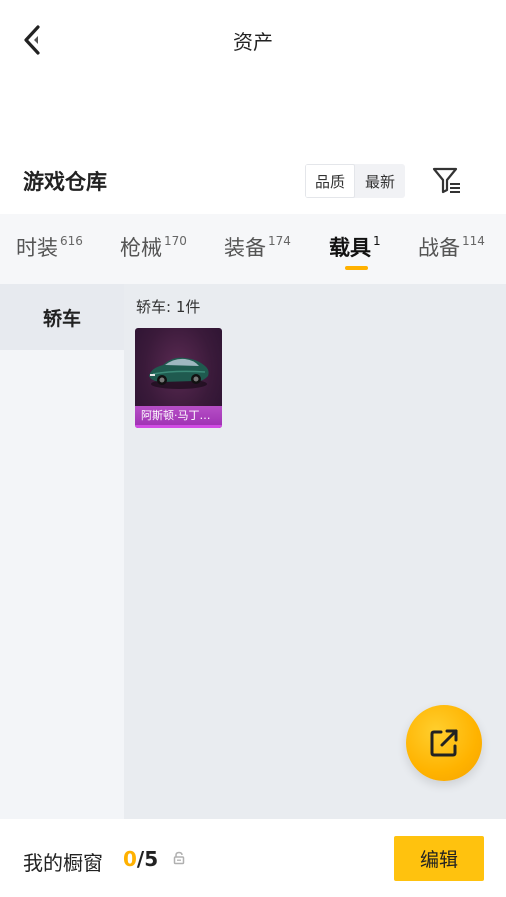 Image resolution: width=506 pixels, height=897 pixels. I want to click on edit-button: 编辑, so click(439, 858).